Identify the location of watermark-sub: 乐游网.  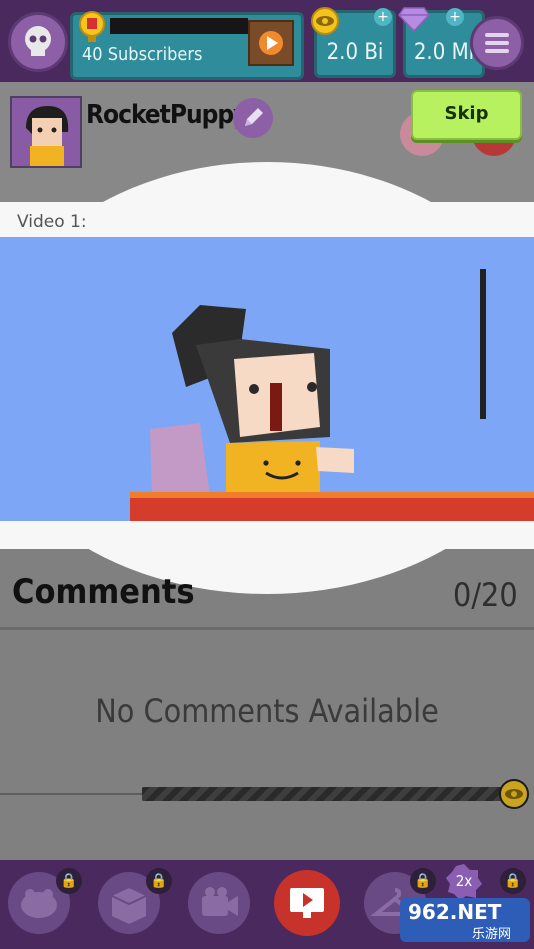
(492, 934).